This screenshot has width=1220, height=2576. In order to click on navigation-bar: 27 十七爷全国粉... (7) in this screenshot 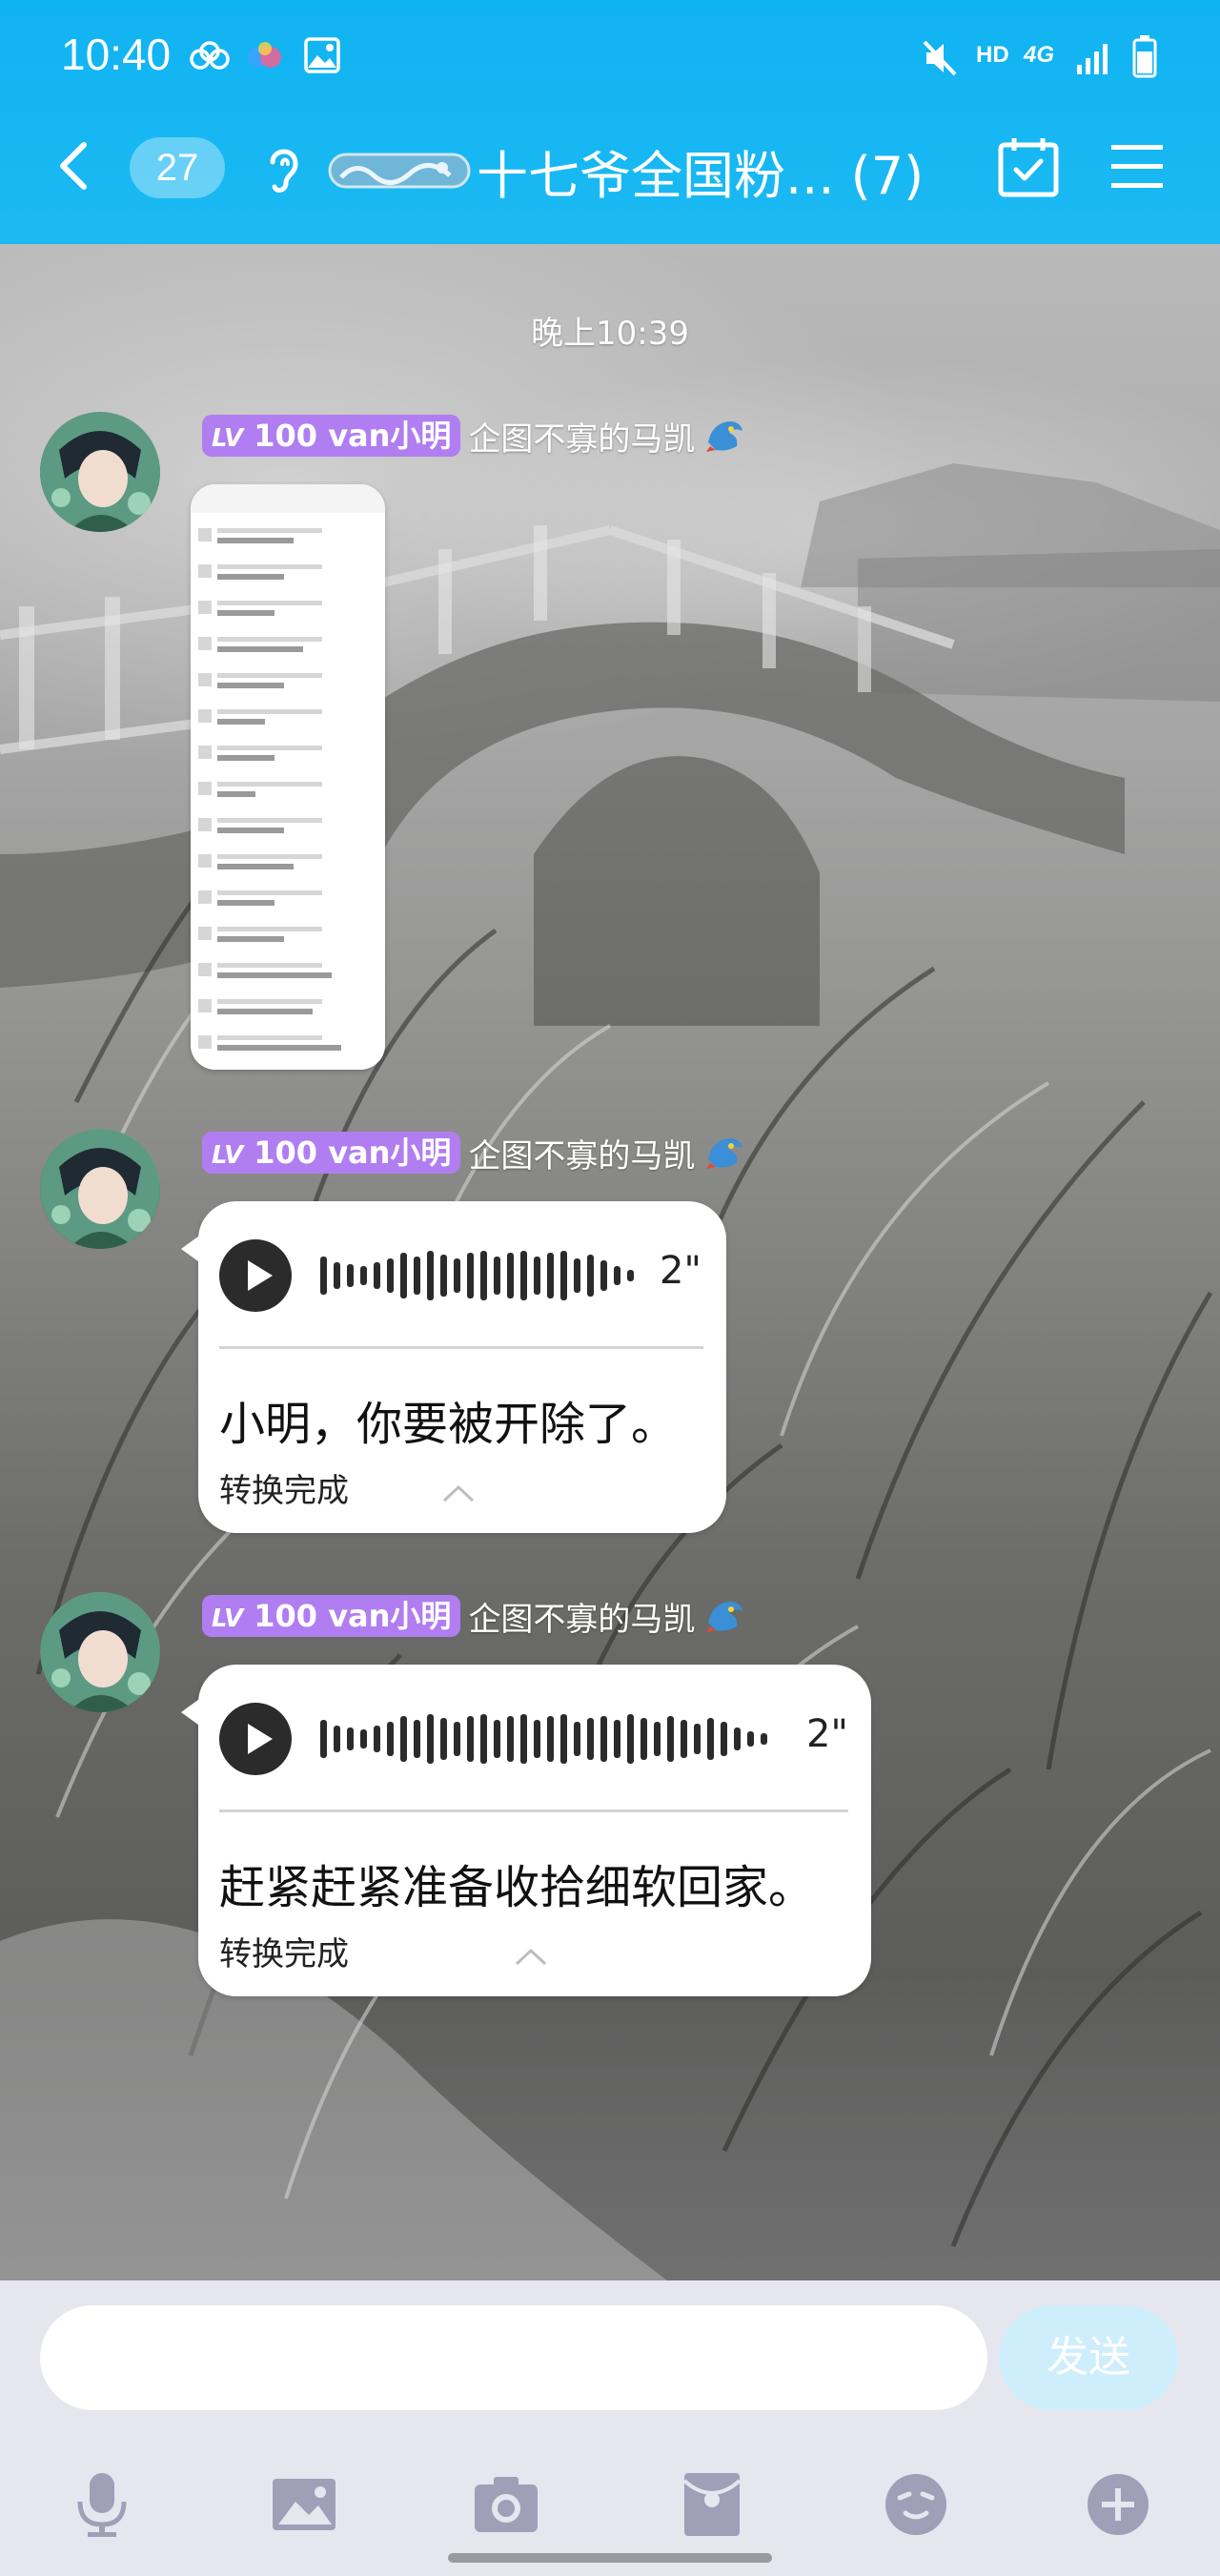, I will do `click(610, 171)`.